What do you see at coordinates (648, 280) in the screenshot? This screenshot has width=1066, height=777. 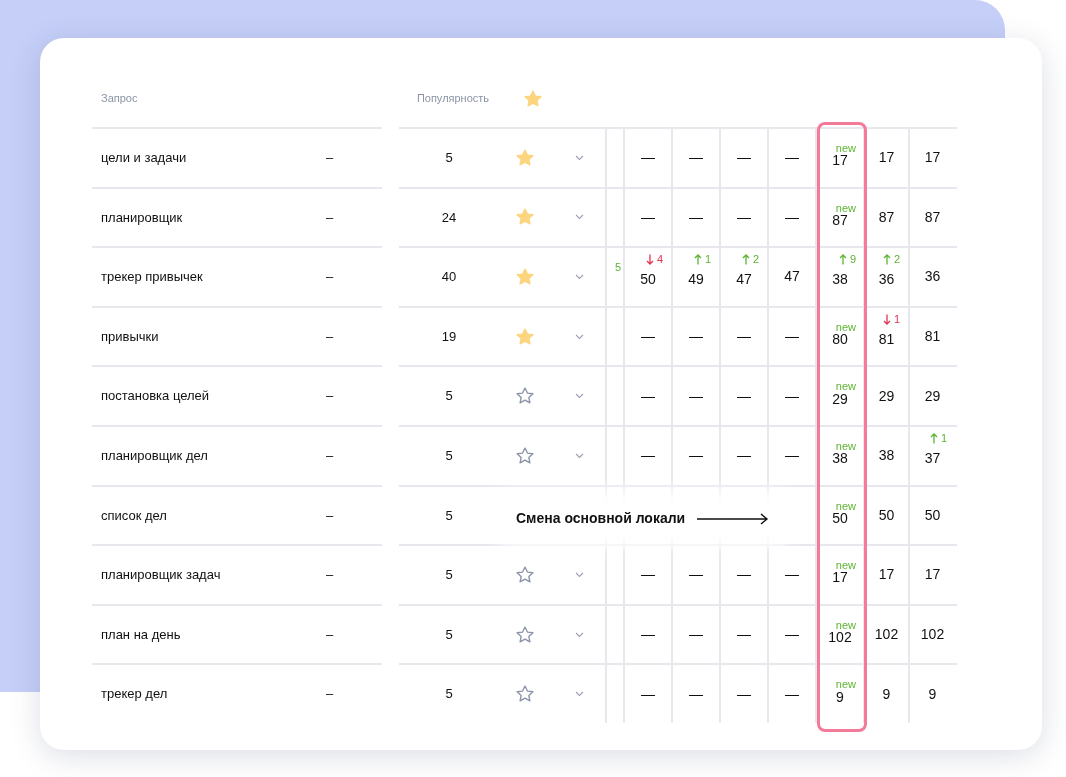 I see `table-cell-text: 50` at bounding box center [648, 280].